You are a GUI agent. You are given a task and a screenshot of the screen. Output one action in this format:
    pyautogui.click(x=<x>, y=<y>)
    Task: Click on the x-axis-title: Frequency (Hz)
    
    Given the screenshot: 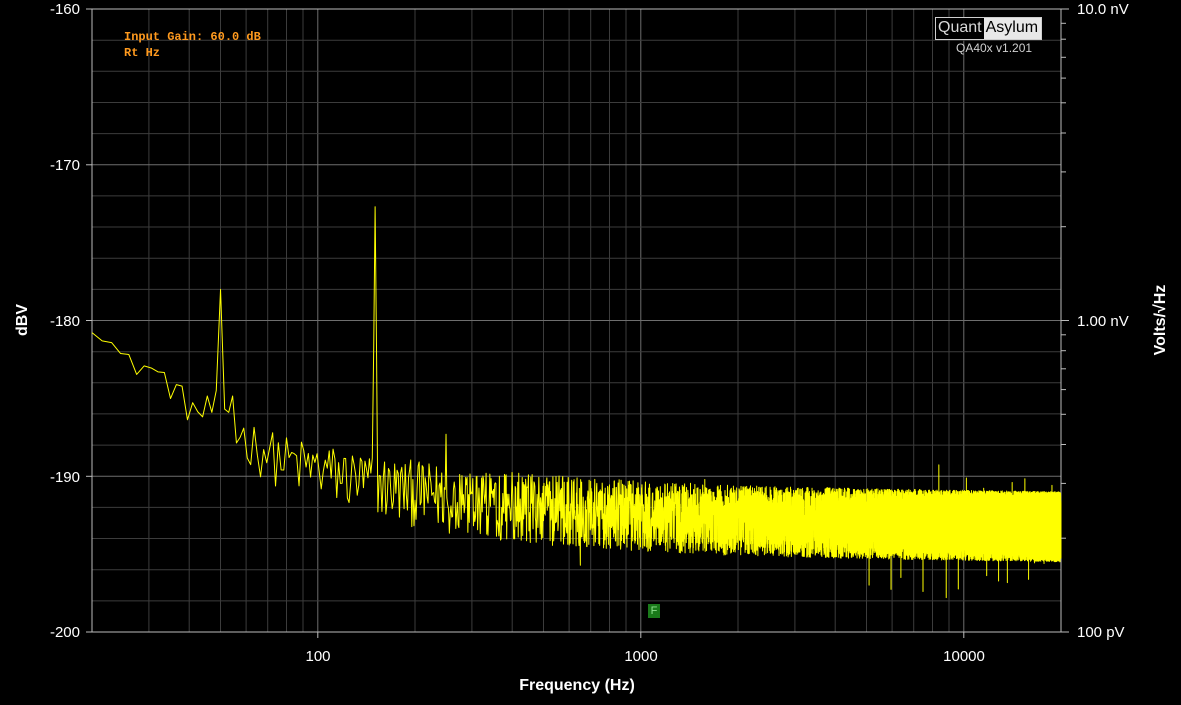 What is the action you would take?
    pyautogui.click(x=577, y=685)
    